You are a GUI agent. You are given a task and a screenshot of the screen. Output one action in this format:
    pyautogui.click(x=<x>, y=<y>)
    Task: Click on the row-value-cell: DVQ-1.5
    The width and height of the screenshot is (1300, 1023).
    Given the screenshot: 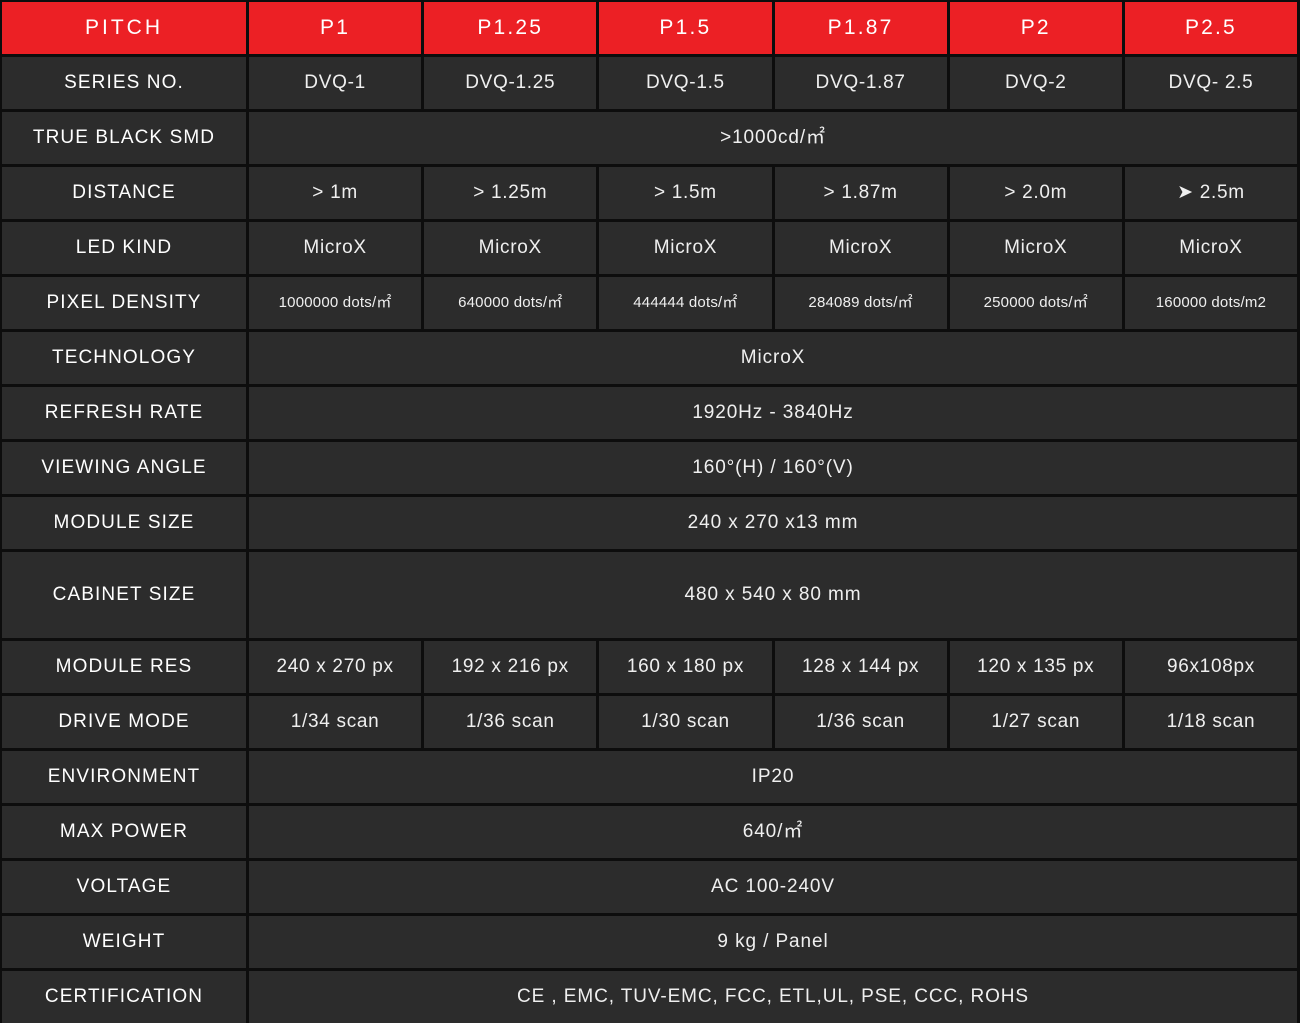 What is the action you would take?
    pyautogui.click(x=685, y=83)
    